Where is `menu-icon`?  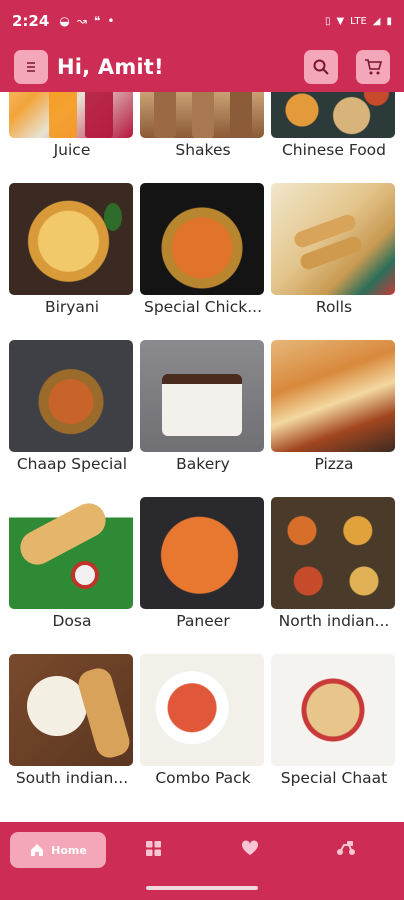 menu-icon is located at coordinates (31, 67).